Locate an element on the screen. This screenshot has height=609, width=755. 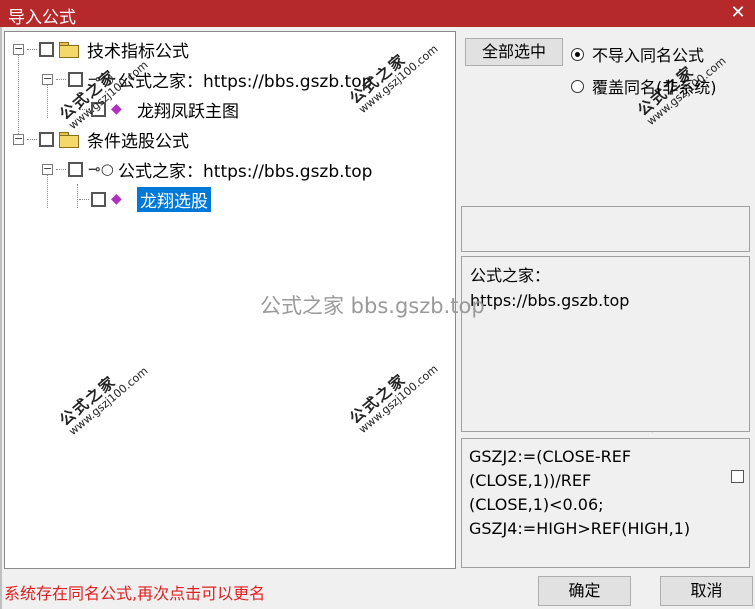
close-icon: ✕ is located at coordinates (738, 13).